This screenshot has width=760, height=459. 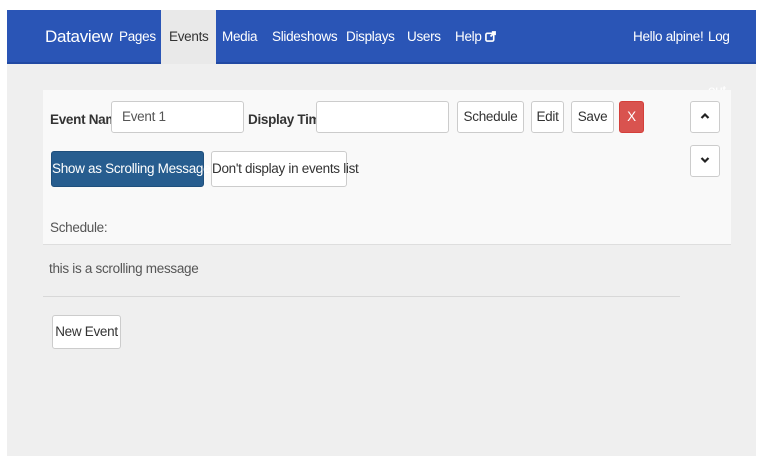 I want to click on display-time-input, so click(x=382, y=117).